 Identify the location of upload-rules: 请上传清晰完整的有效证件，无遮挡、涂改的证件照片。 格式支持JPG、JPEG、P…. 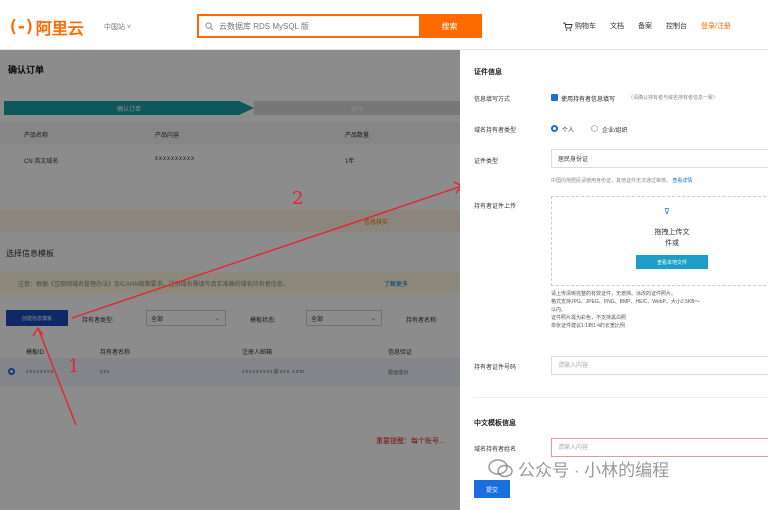
(625, 310).